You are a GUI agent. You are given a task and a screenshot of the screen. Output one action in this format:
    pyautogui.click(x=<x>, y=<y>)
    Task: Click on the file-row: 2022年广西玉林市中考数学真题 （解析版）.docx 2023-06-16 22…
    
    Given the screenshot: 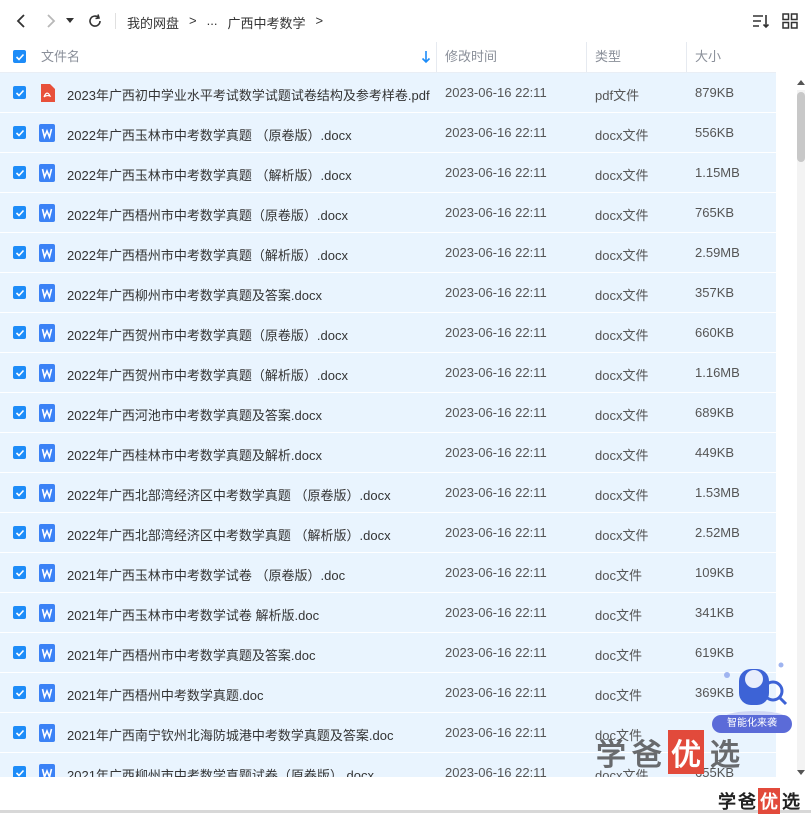 What is the action you would take?
    pyautogui.click(x=388, y=173)
    